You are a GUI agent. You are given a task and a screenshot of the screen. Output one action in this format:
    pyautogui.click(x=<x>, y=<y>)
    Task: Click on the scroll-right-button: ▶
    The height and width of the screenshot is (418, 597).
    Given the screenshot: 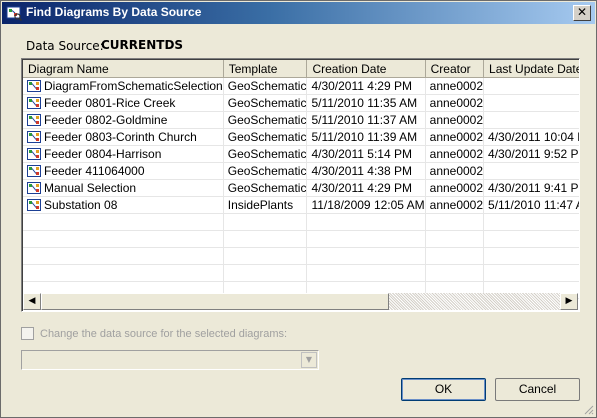 What is the action you would take?
    pyautogui.click(x=569, y=301)
    